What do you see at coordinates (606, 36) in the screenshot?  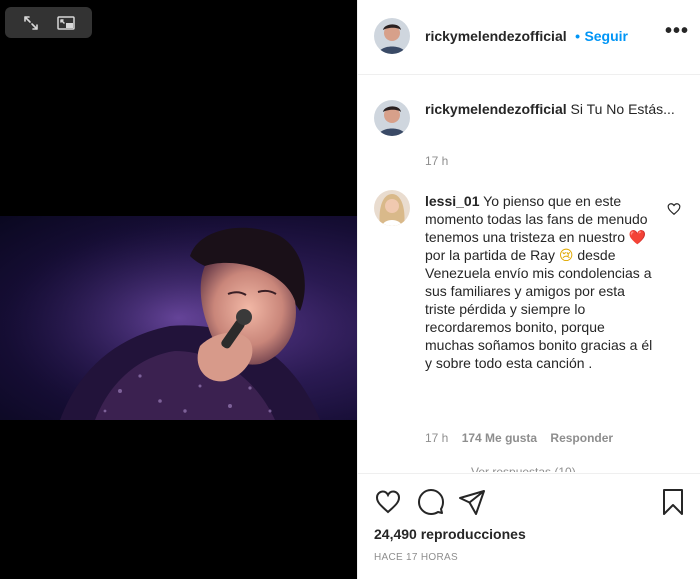 I see `follow-button: Seguir` at bounding box center [606, 36].